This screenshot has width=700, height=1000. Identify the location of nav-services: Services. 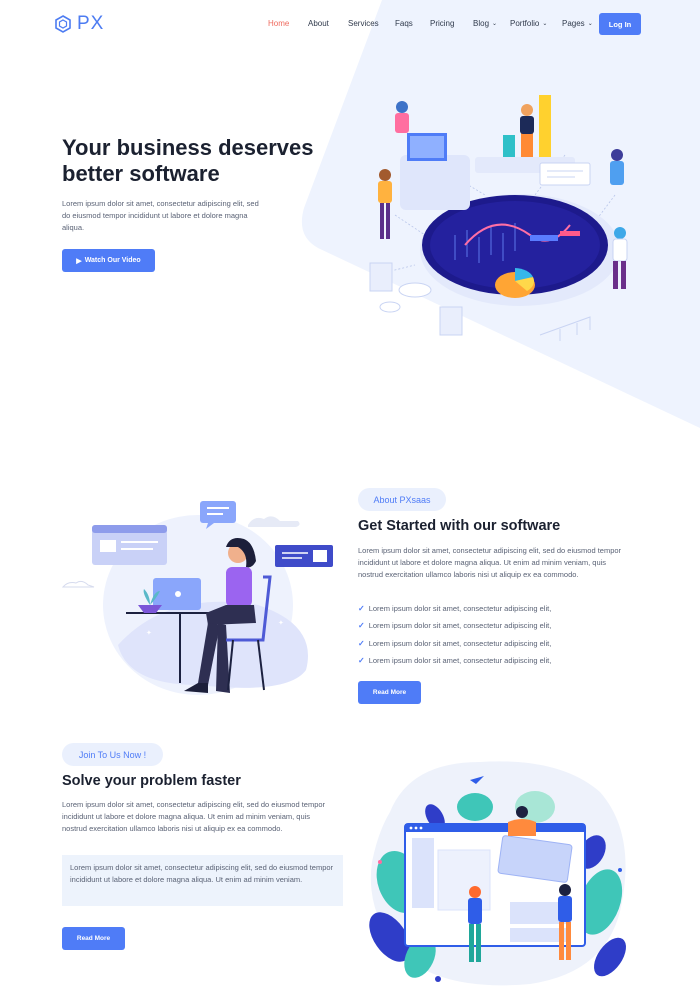
(371, 23).